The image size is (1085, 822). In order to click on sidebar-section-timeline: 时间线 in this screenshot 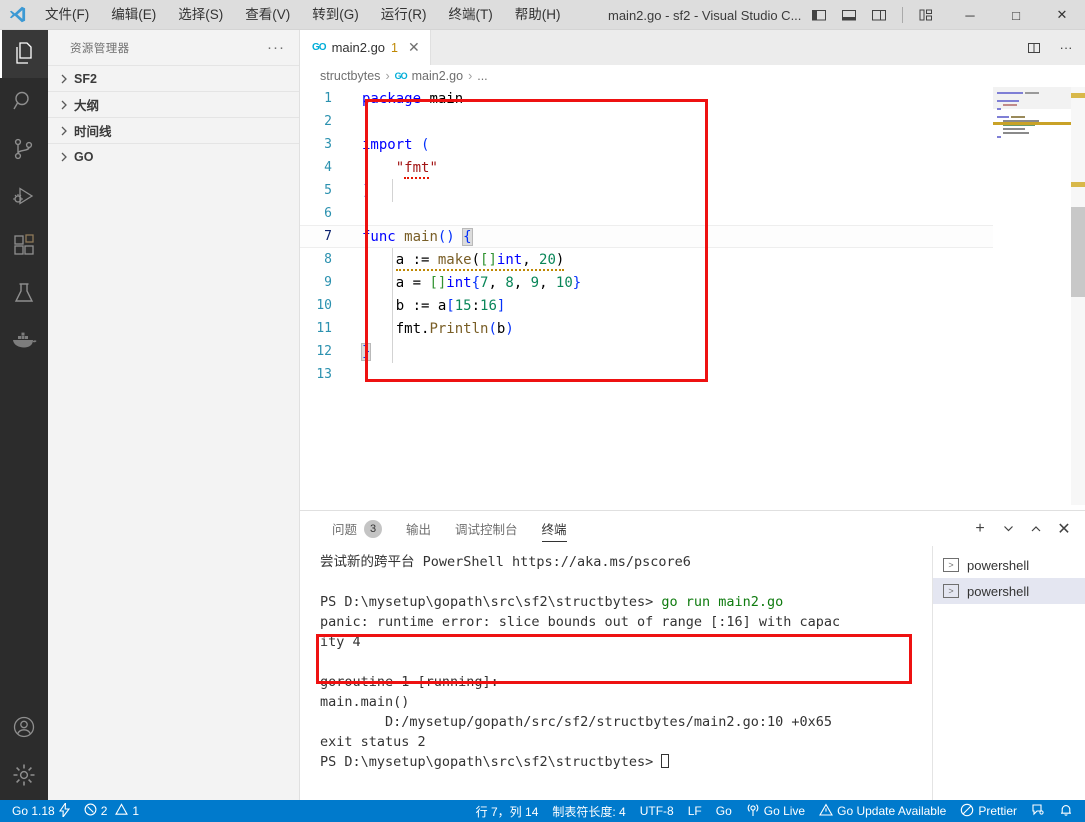, I will do `click(173, 130)`.